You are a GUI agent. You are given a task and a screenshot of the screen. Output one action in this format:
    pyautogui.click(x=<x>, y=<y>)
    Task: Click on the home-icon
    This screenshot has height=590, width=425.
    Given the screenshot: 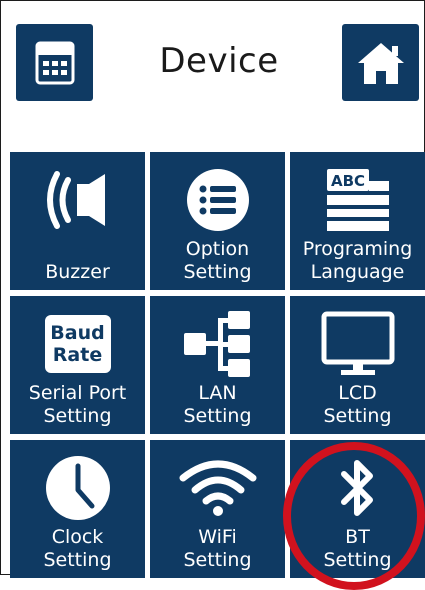 What is the action you would take?
    pyautogui.click(x=380, y=63)
    